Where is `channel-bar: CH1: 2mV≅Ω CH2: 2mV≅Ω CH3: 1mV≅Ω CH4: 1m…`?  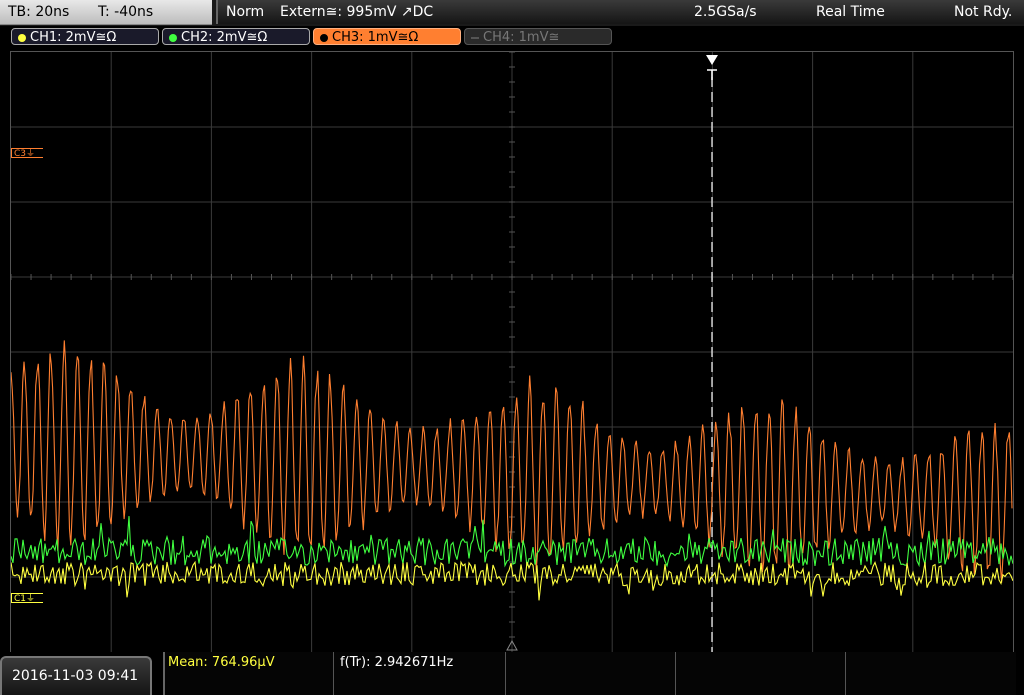
channel-bar: CH1: 2mV≅Ω CH2: 2mV≅Ω CH3: 1mV≅Ω CH4: 1m… is located at coordinates (512, 37).